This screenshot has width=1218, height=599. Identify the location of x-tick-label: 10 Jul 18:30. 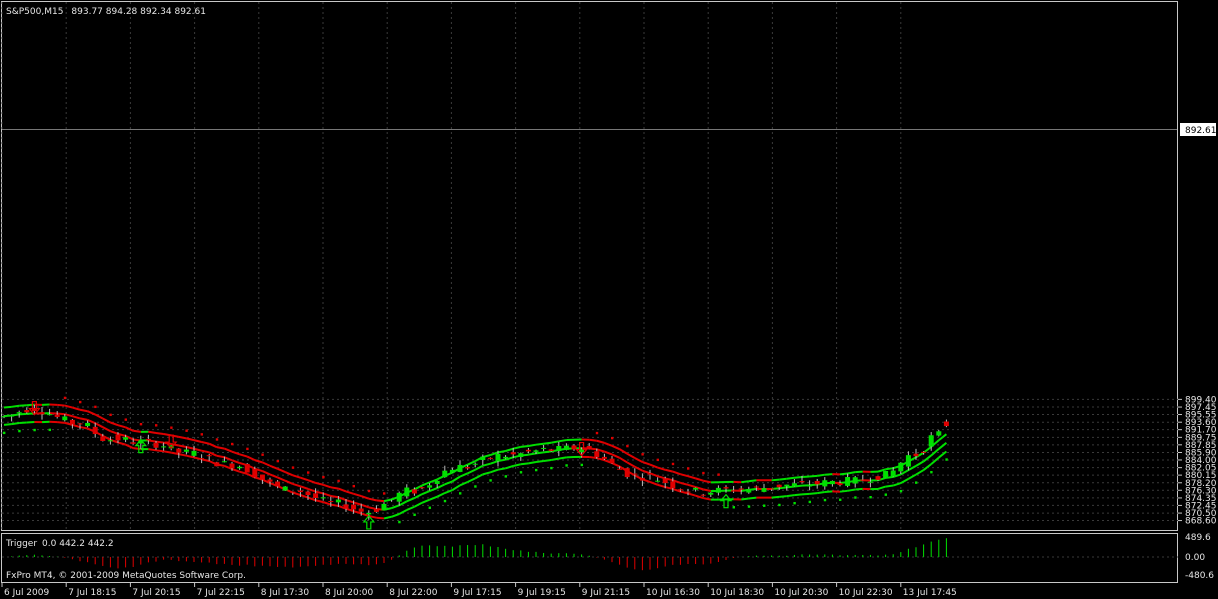
(737, 593).